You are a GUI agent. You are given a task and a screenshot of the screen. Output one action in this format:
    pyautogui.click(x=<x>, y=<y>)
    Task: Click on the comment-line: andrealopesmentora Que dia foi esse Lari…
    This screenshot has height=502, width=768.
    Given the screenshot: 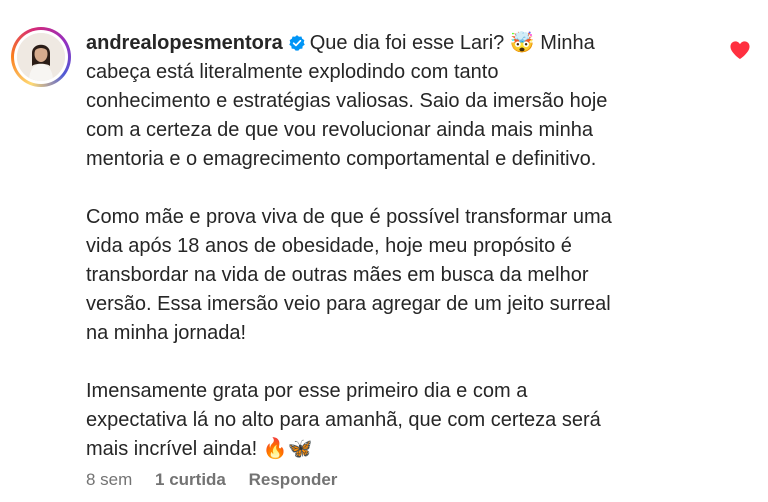 What is the action you would take?
    pyautogui.click(x=386, y=43)
    